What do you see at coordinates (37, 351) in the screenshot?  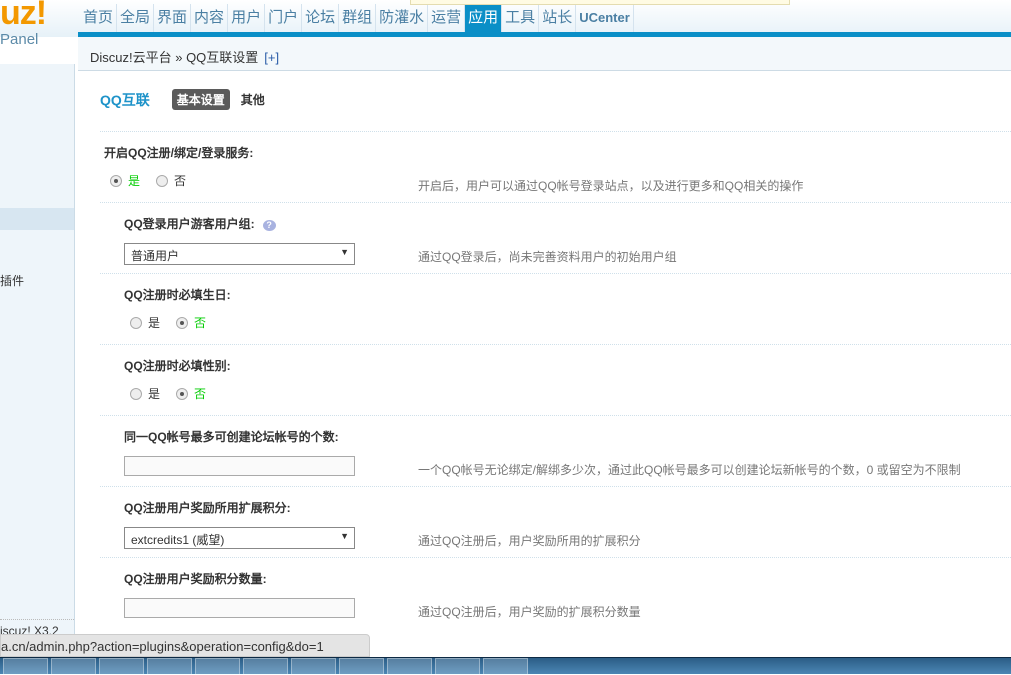 I see `sidebar: 插件 iscuz! X3.2` at bounding box center [37, 351].